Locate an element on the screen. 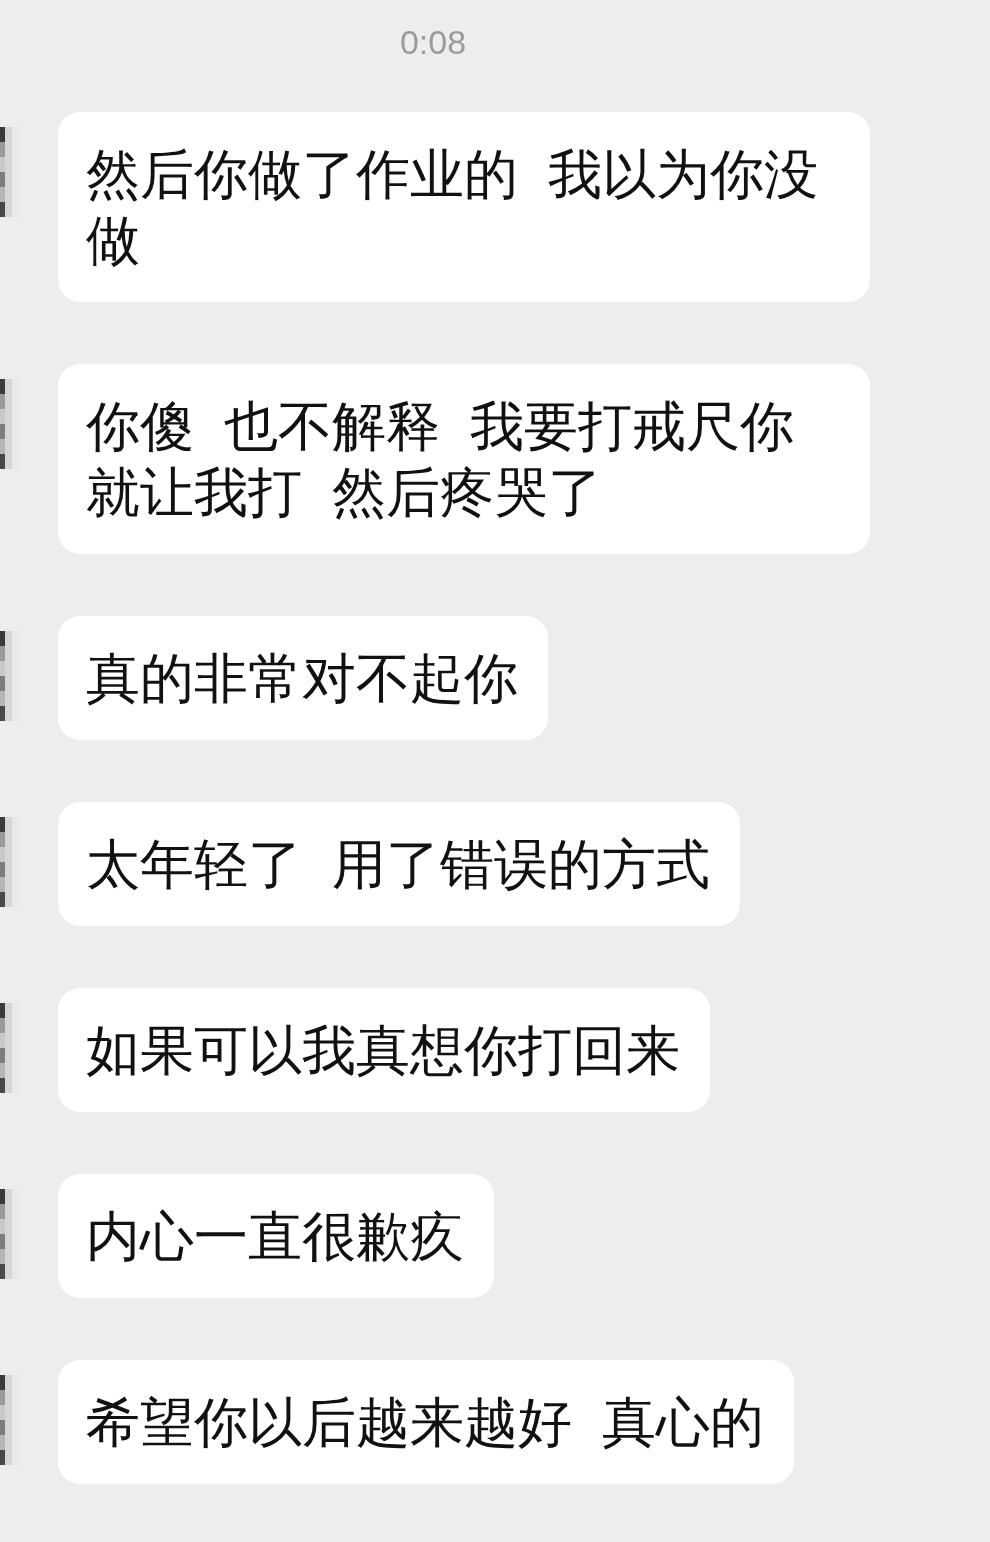 This screenshot has height=1542, width=990. message-bubble: 真的非常对不起你 is located at coordinates (303, 678).